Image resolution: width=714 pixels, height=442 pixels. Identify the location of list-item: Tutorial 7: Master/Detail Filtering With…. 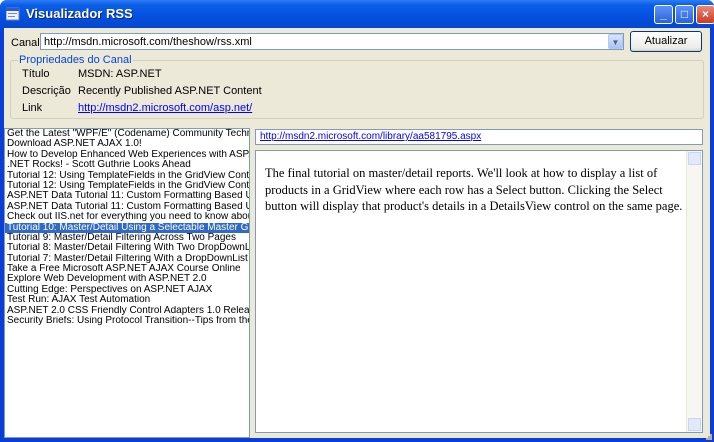
(127, 259).